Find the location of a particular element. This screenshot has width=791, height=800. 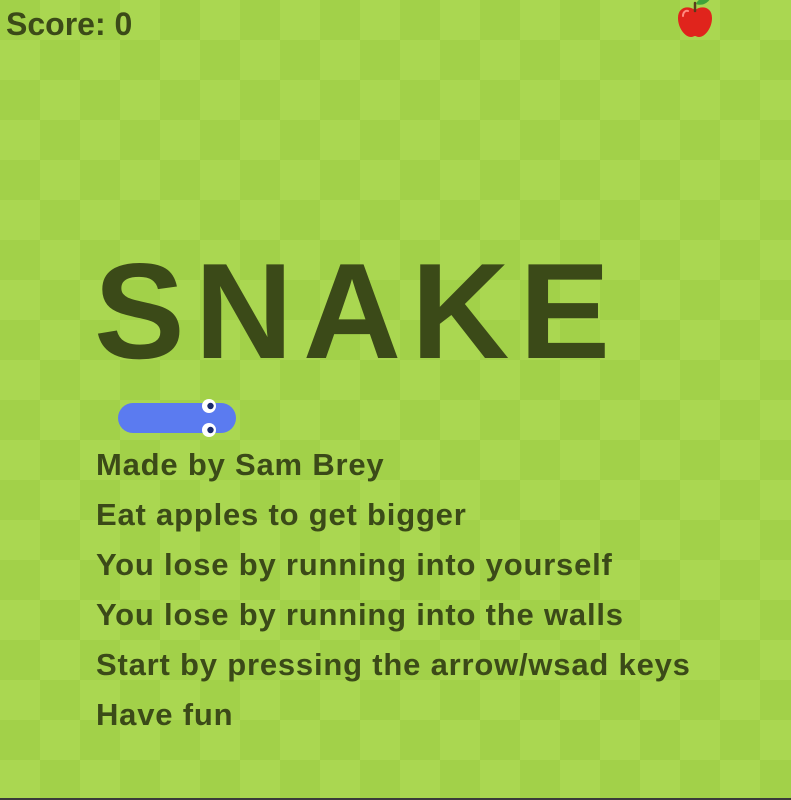

snake is located at coordinates (177, 418).